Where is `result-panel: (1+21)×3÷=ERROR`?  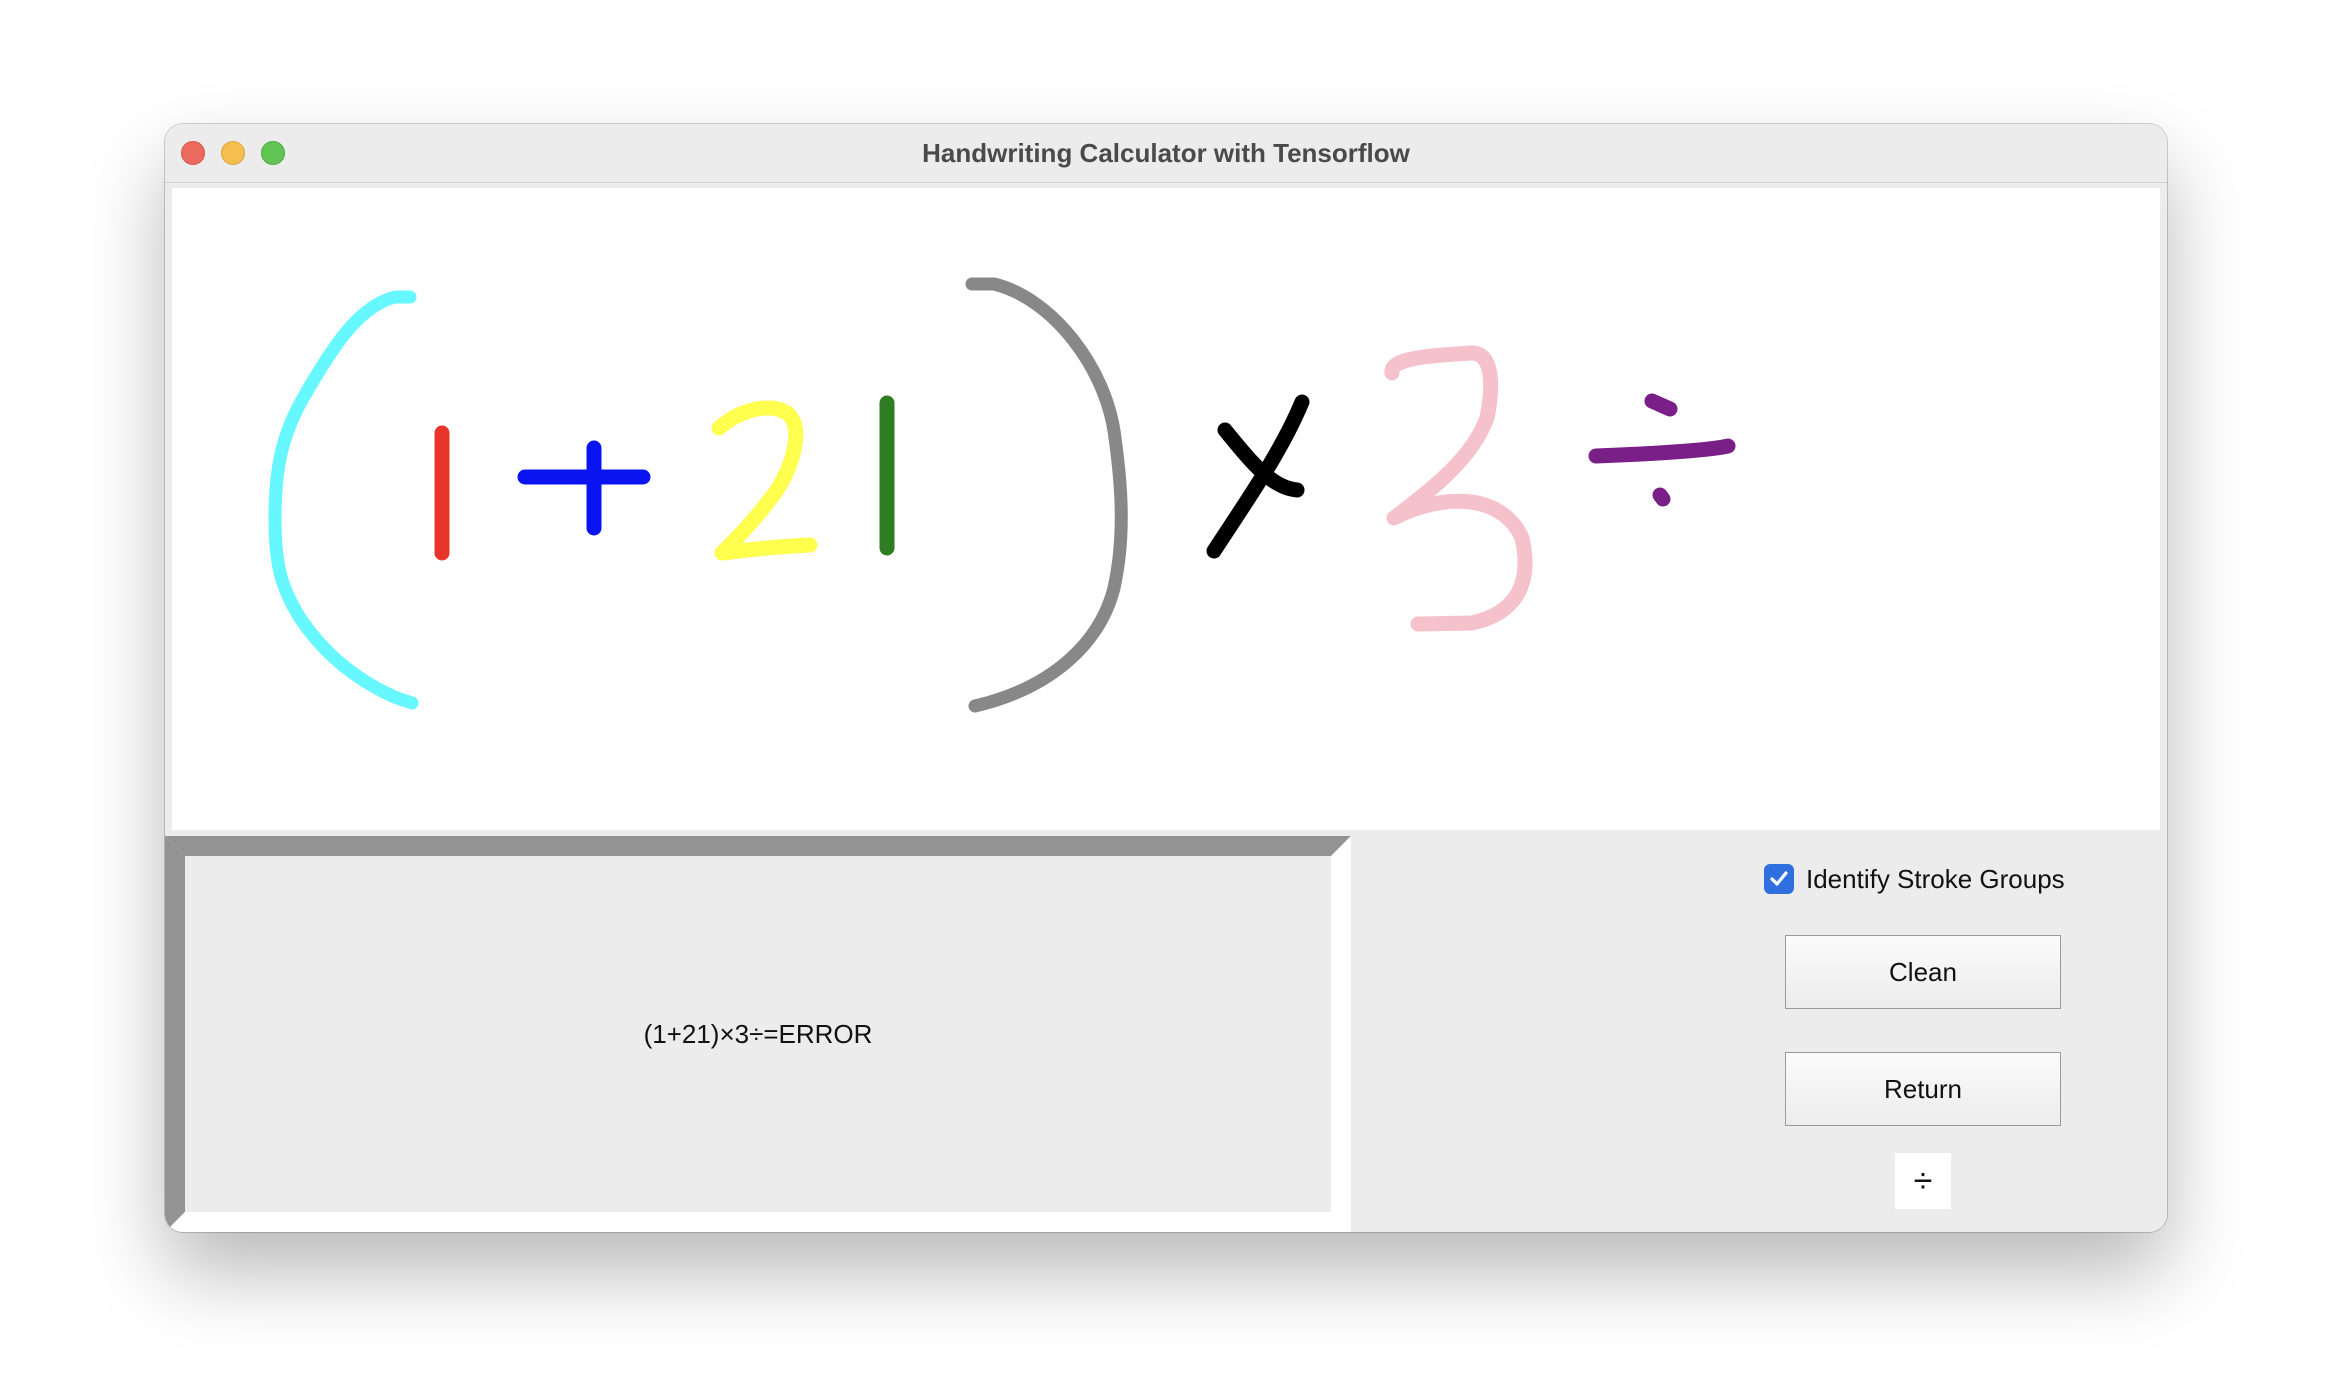
result-panel: (1+21)×3÷=ERROR is located at coordinates (758, 1034).